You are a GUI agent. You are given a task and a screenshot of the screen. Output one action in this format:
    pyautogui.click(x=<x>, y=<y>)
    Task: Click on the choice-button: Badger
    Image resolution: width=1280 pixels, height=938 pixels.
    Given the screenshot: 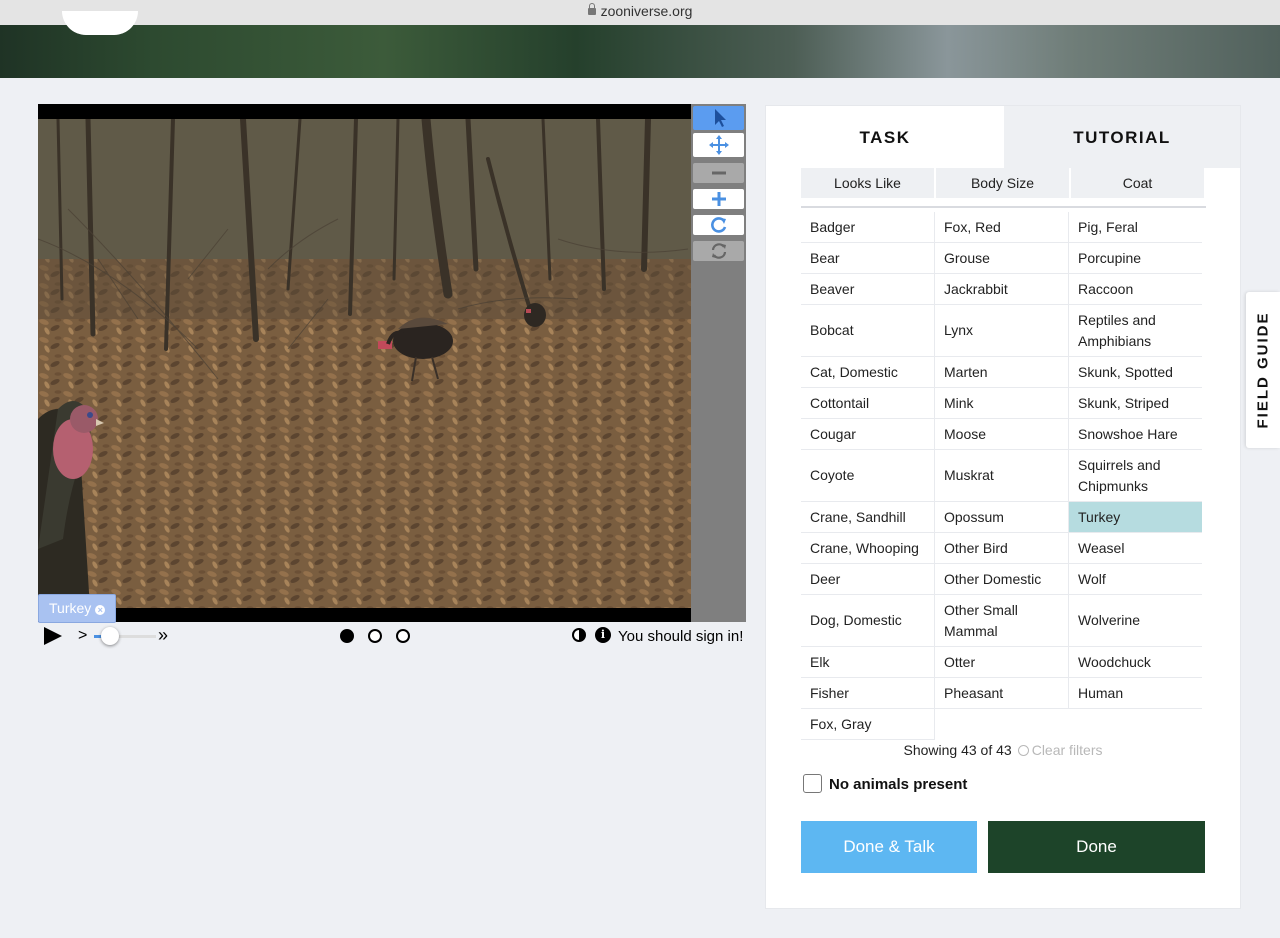 What is the action you would take?
    pyautogui.click(x=868, y=227)
    